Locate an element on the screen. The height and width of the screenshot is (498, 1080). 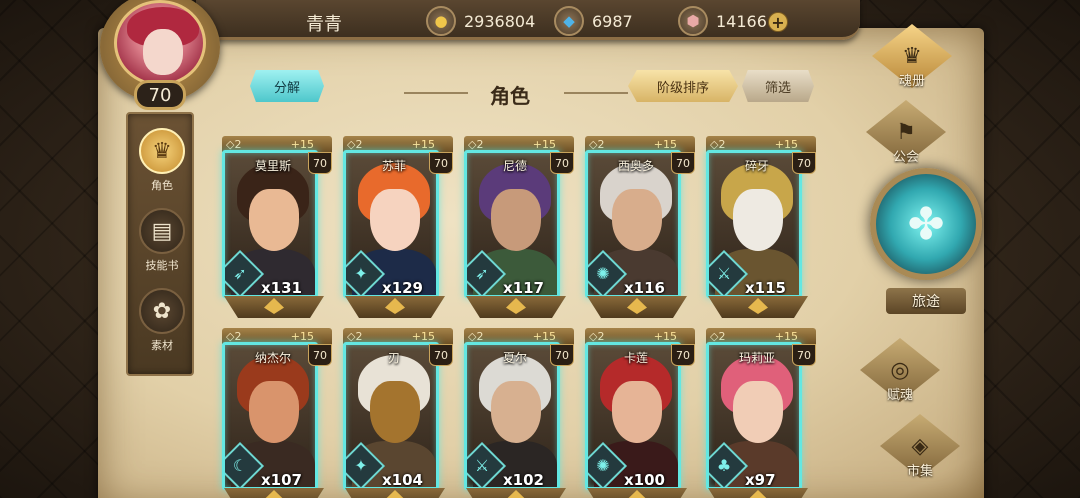
filter-button: 筛选 is located at coordinates (778, 86).